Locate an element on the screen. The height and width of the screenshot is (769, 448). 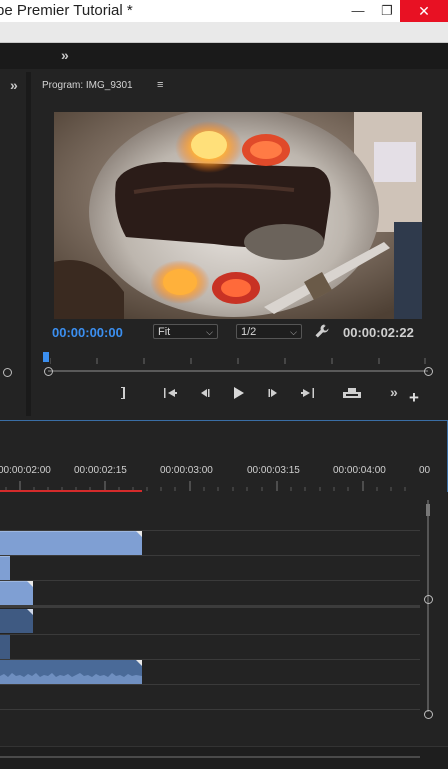
audio-clip-waveform is located at coordinates (71, 672).